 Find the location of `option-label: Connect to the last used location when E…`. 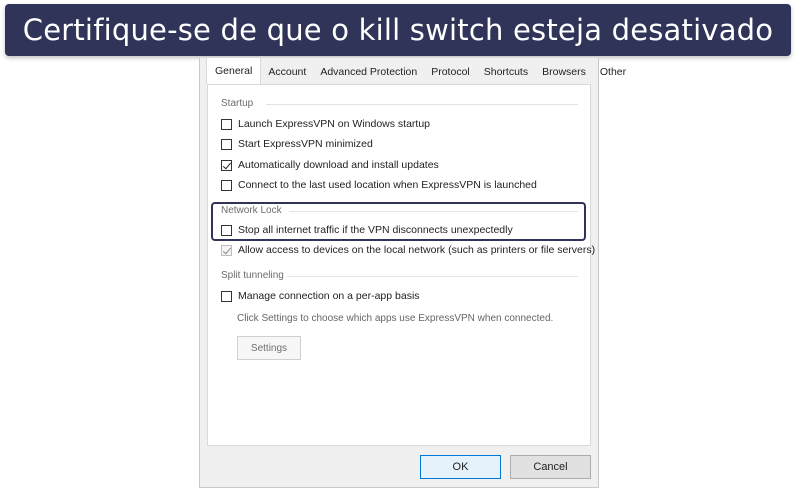

option-label: Connect to the last used location when E… is located at coordinates (387, 185).